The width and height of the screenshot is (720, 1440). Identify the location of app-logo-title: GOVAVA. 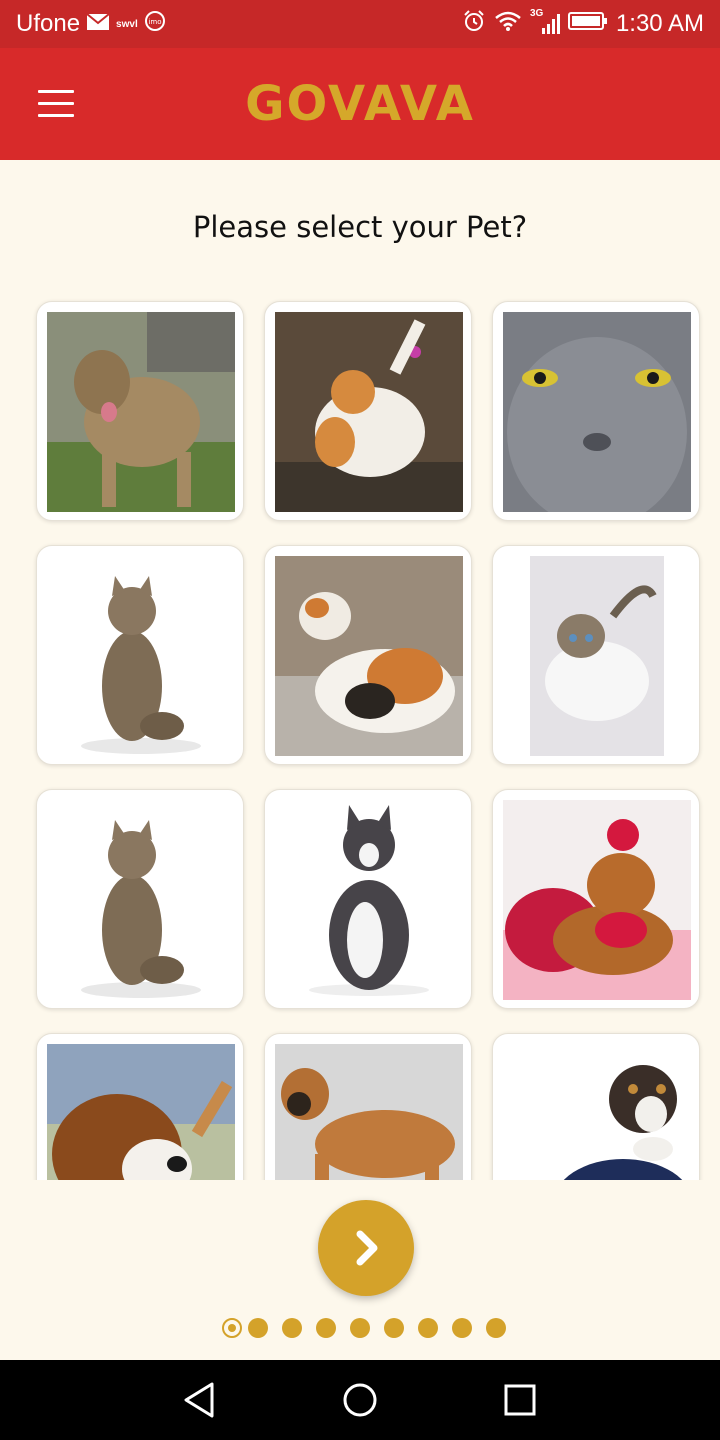
(360, 104).